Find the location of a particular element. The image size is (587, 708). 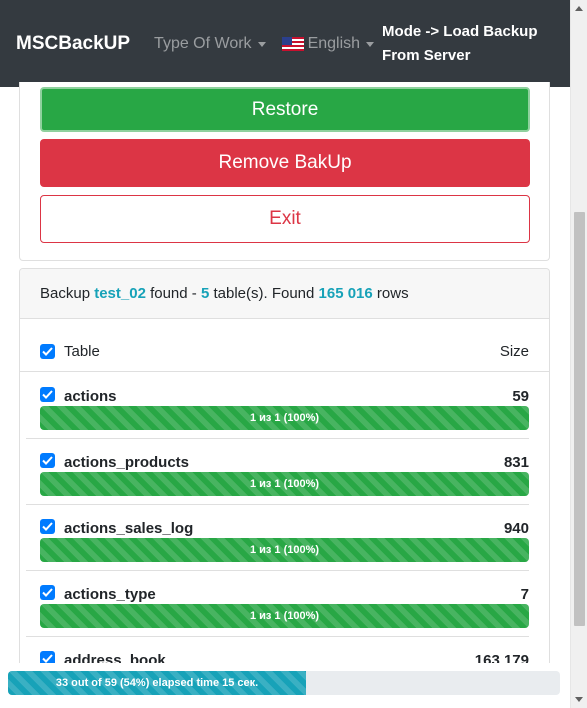

global-progress-area: 33 out of 59 (54%) elapsed time 15 сек. is located at coordinates (285, 685).